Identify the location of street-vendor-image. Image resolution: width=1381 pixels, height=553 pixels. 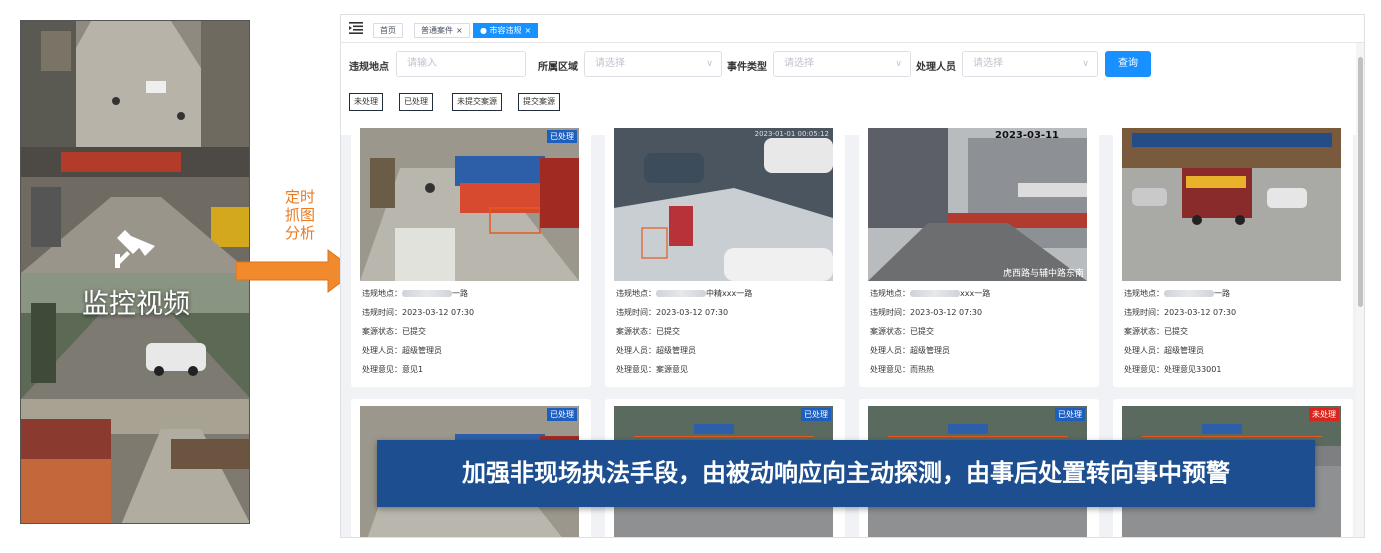
(469, 204).